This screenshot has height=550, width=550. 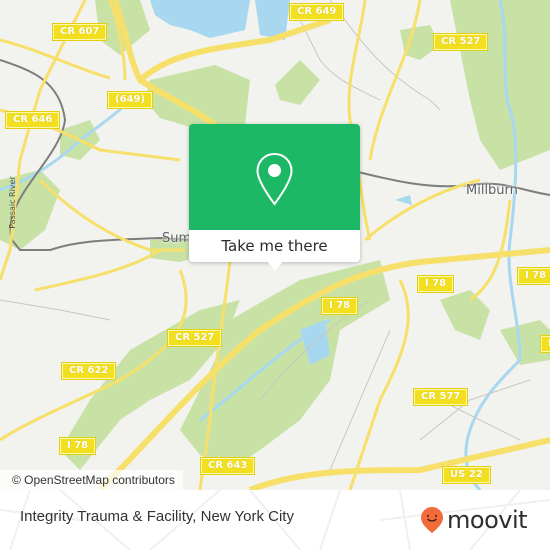 I want to click on road-label-us-22: US 22, so click(x=466, y=475).